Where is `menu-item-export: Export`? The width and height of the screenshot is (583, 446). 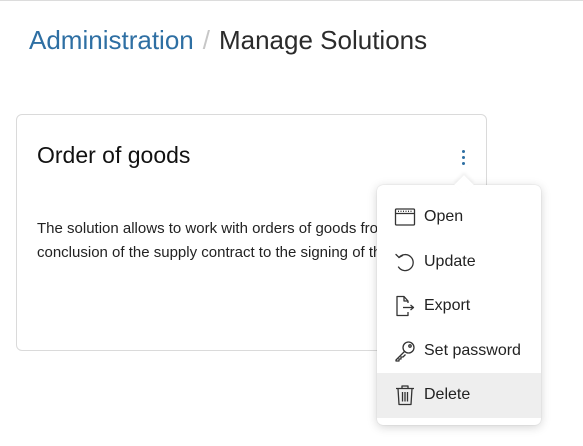
menu-item-export: Export is located at coordinates (459, 306).